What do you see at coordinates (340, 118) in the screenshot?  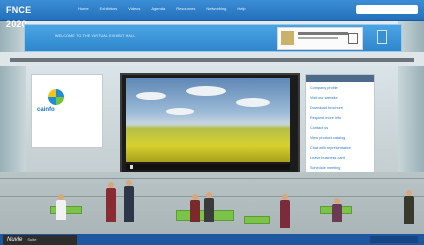 I see `menu-item: Request more info` at bounding box center [340, 118].